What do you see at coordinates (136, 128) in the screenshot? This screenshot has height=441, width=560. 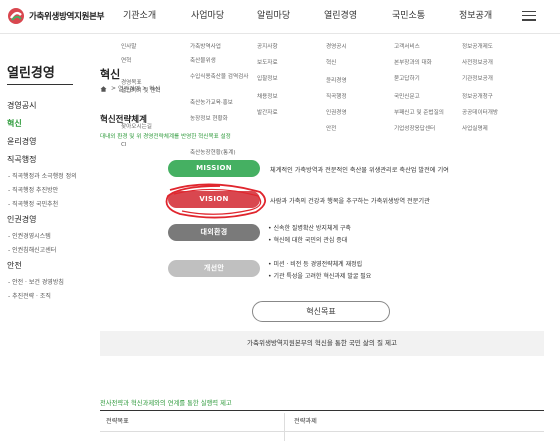 I see `mega-menu-item: 찾아오시는길` at bounding box center [136, 128].